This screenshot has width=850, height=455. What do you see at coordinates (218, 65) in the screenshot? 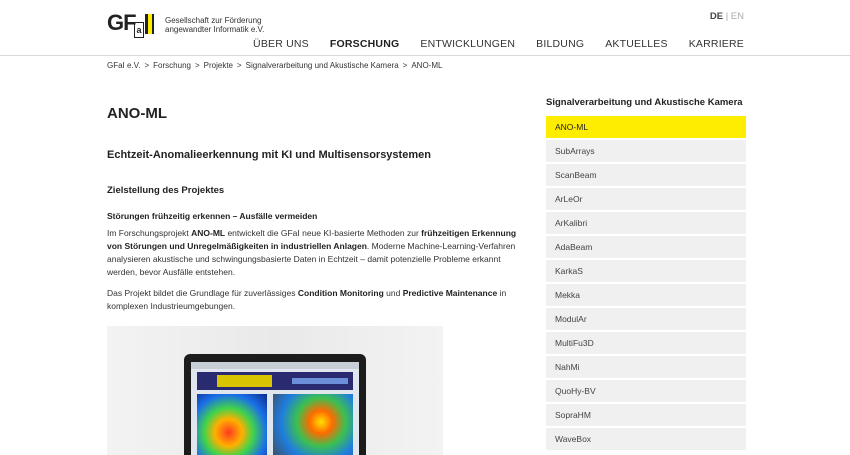
I see `breadcrumb-projekte: Projekte` at bounding box center [218, 65].